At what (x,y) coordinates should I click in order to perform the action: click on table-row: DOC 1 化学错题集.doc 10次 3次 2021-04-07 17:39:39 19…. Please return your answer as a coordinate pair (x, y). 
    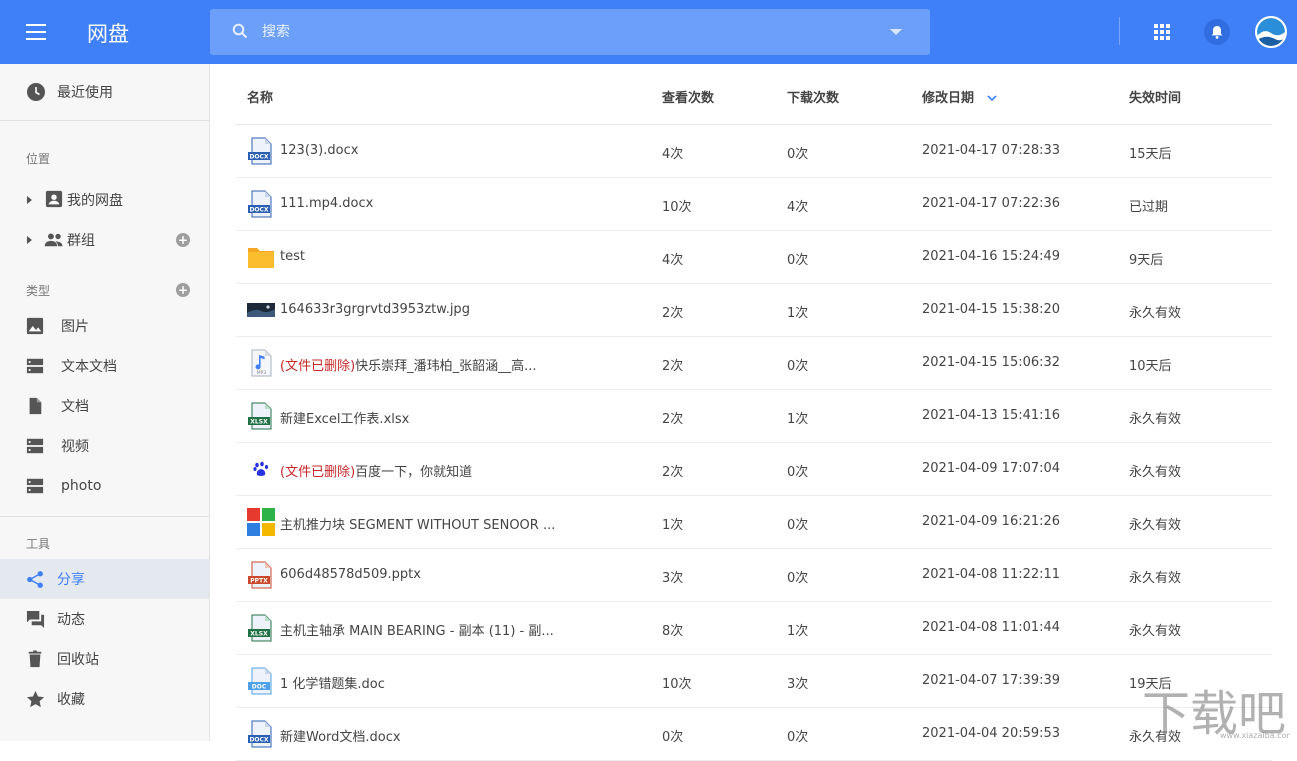
    Looking at the image, I should click on (754, 681).